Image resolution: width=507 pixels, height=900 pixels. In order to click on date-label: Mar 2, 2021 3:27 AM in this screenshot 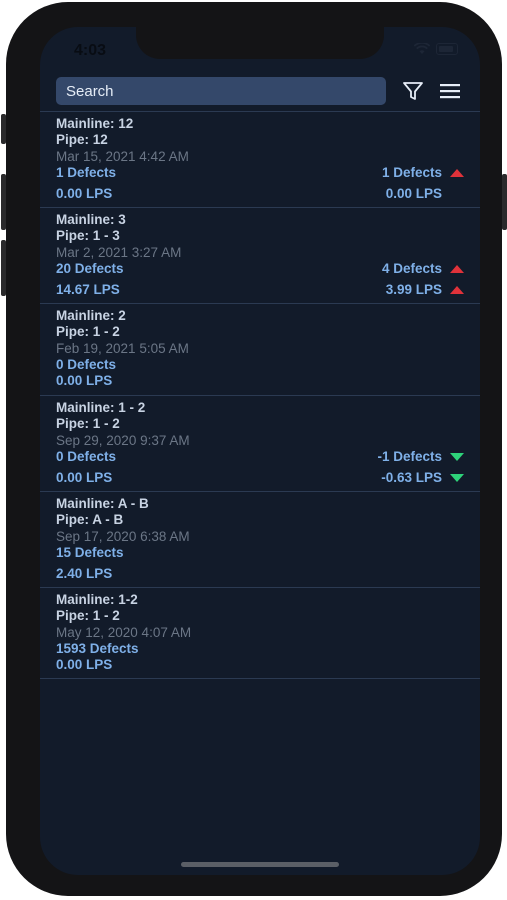, I will do `click(119, 252)`.